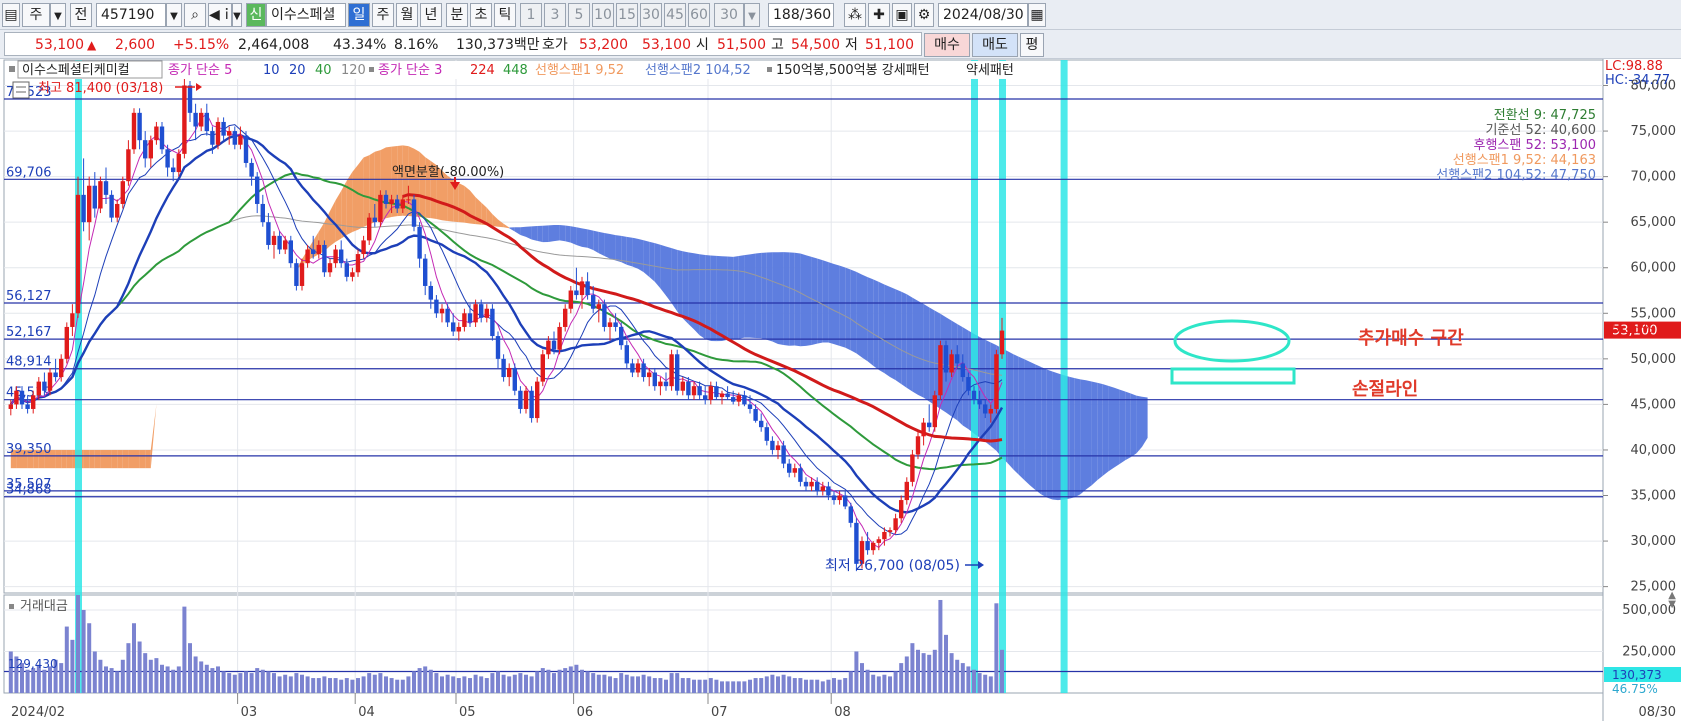 The image size is (1681, 721). Describe the element at coordinates (699, 15) in the screenshot. I see `interval-60-button: 60` at that location.